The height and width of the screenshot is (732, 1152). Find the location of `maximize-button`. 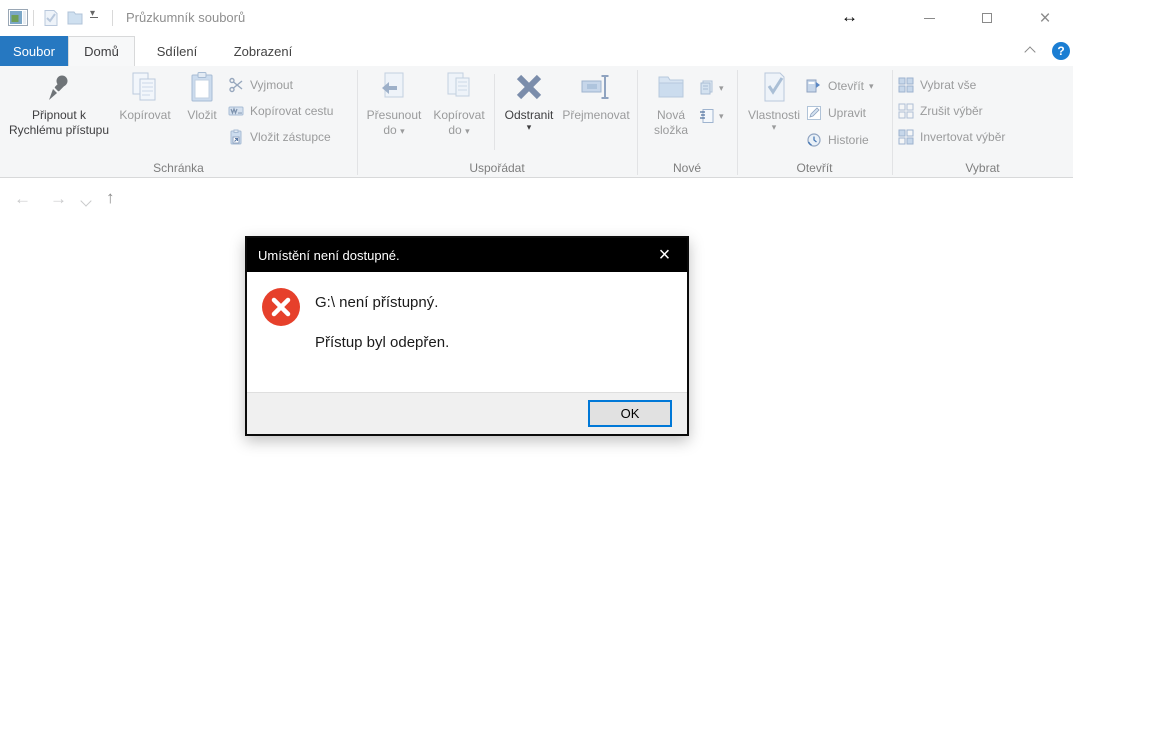

maximize-button is located at coordinates (987, 18).